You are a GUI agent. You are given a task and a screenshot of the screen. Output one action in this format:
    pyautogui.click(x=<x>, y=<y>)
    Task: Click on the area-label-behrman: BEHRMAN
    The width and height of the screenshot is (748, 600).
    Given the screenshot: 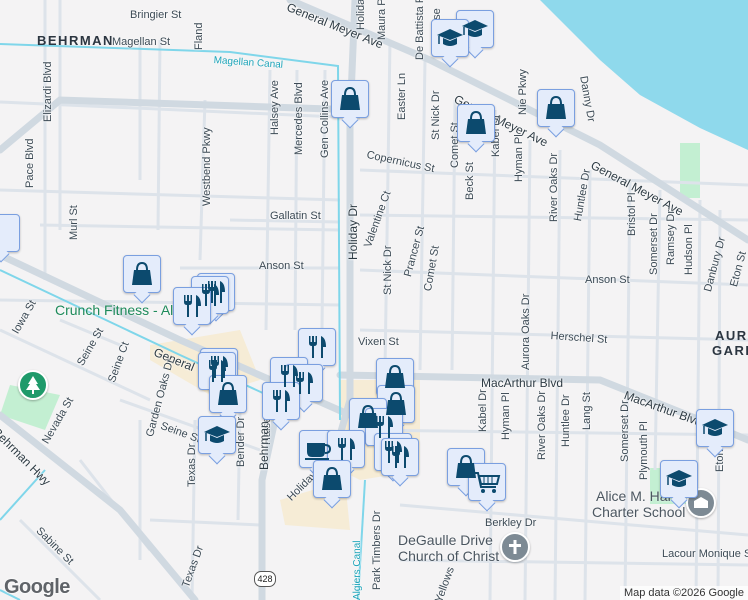 What is the action you would take?
    pyautogui.click(x=75, y=40)
    